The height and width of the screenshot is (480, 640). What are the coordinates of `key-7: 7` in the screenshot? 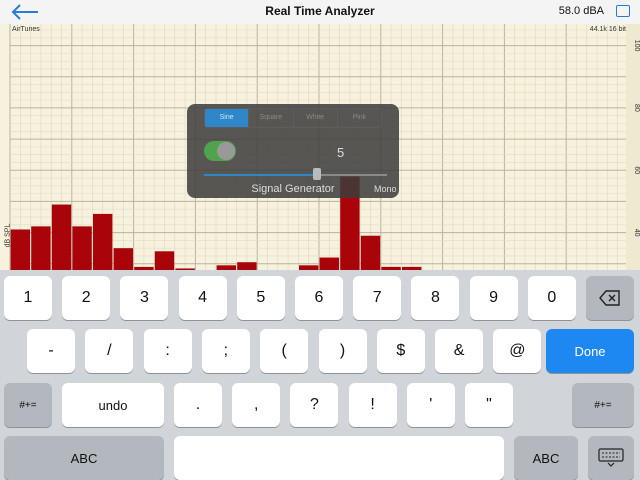 It's located at (377, 298).